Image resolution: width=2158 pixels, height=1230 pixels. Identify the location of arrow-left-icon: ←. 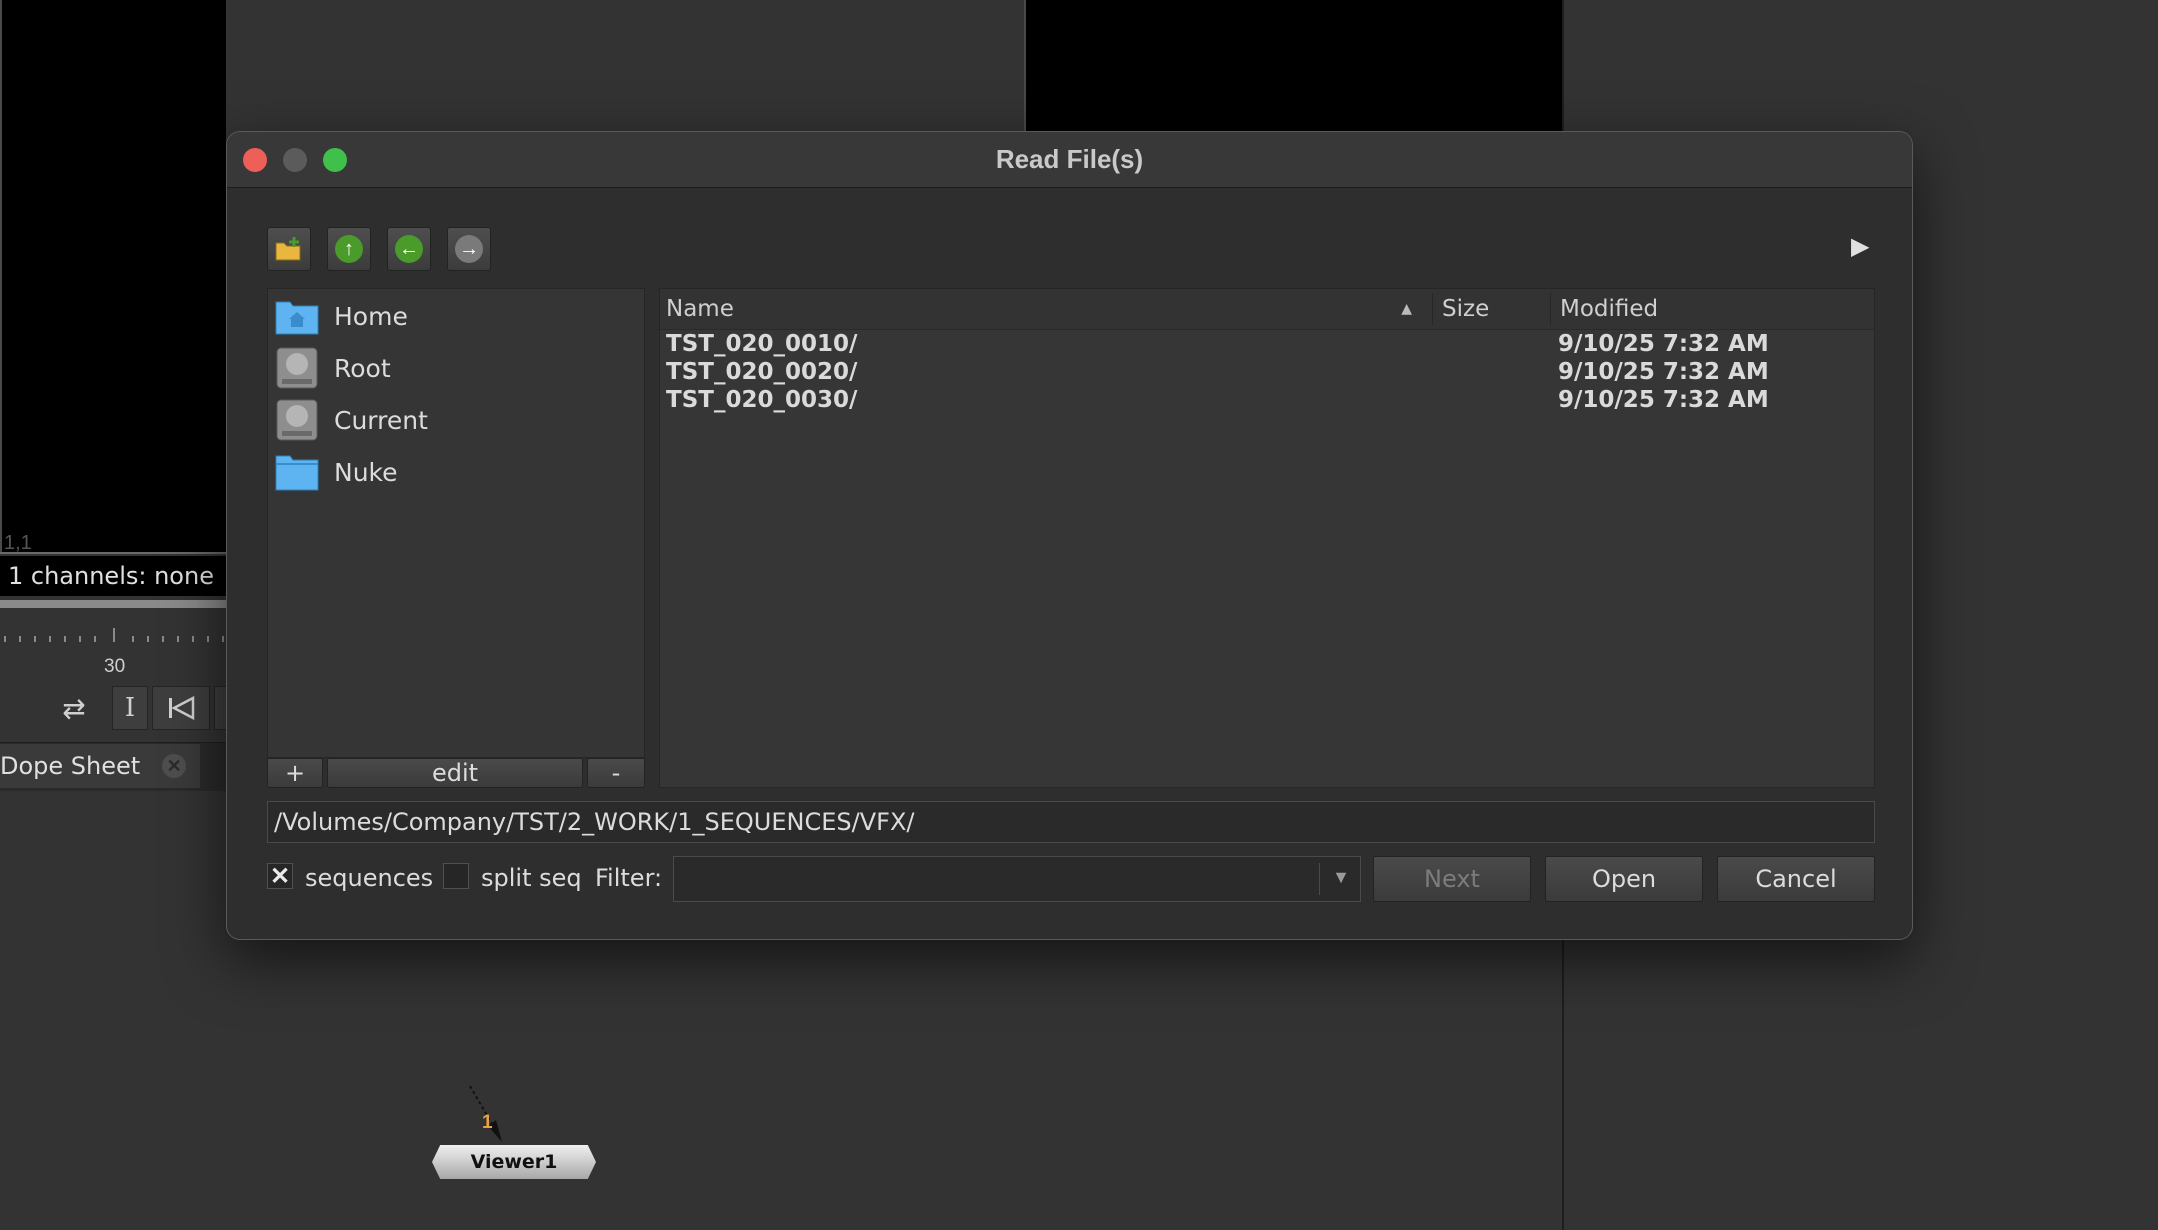
(409, 249).